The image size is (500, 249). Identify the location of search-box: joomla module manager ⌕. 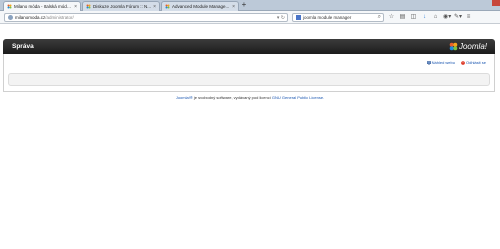
(338, 17).